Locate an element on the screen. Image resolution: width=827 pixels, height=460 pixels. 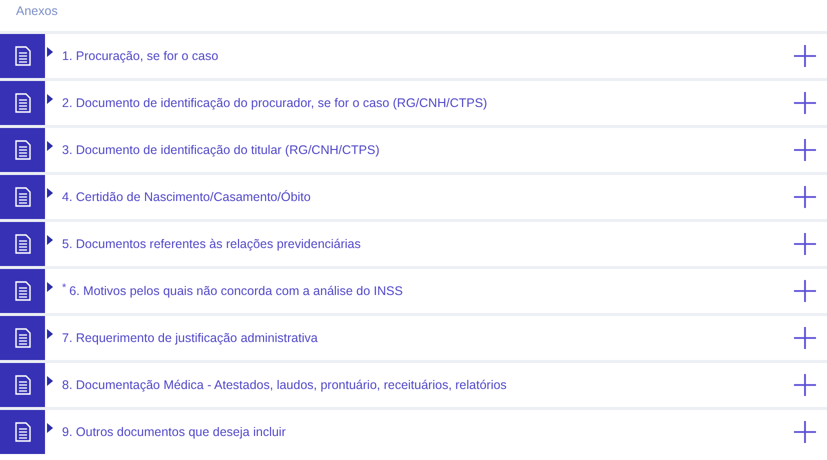
attachment-label: 2. Documento de identificação do procurador, se for o caso (RG/CNH/CTPS) is located at coordinates (428, 103).